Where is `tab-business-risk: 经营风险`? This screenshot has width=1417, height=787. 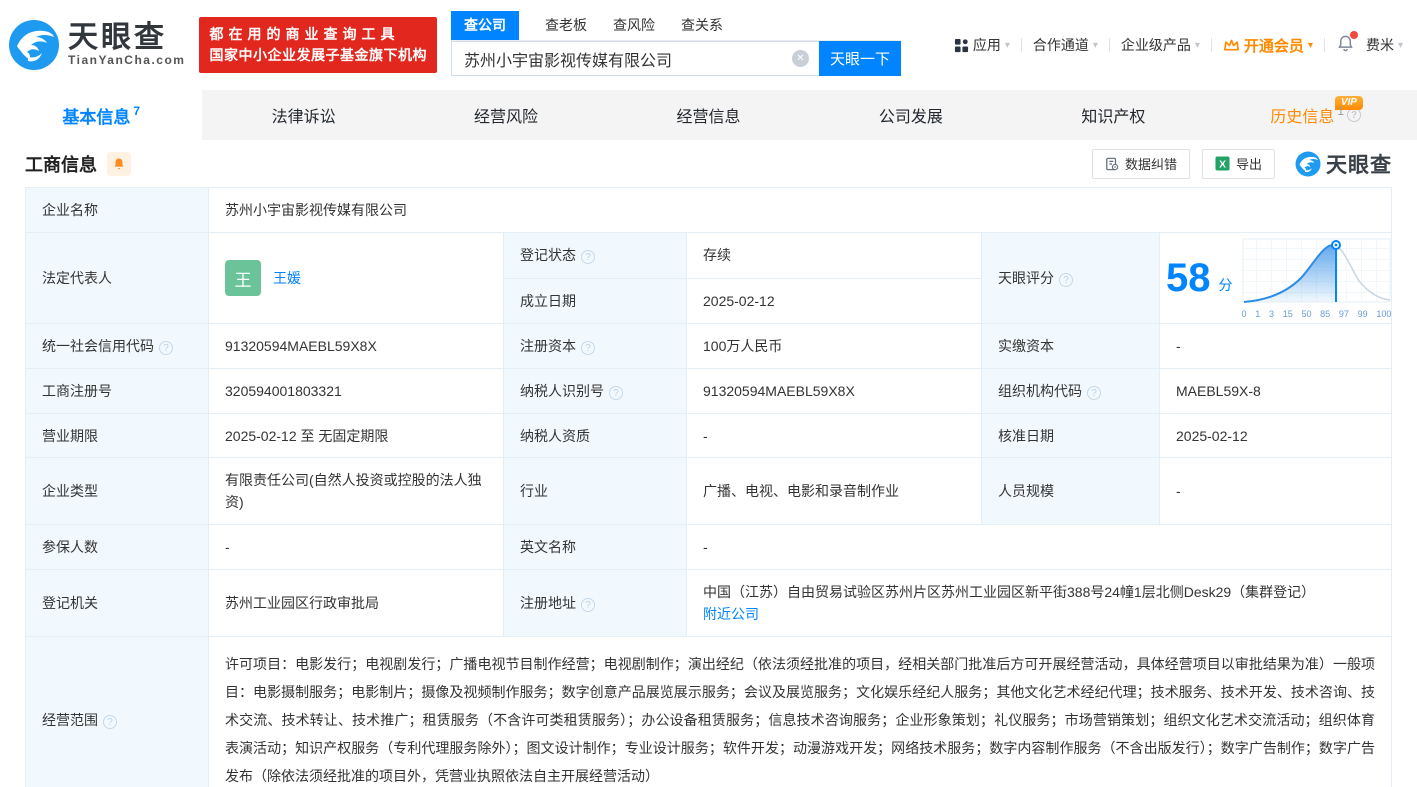 tab-business-risk: 经营风险 is located at coordinates (506, 115).